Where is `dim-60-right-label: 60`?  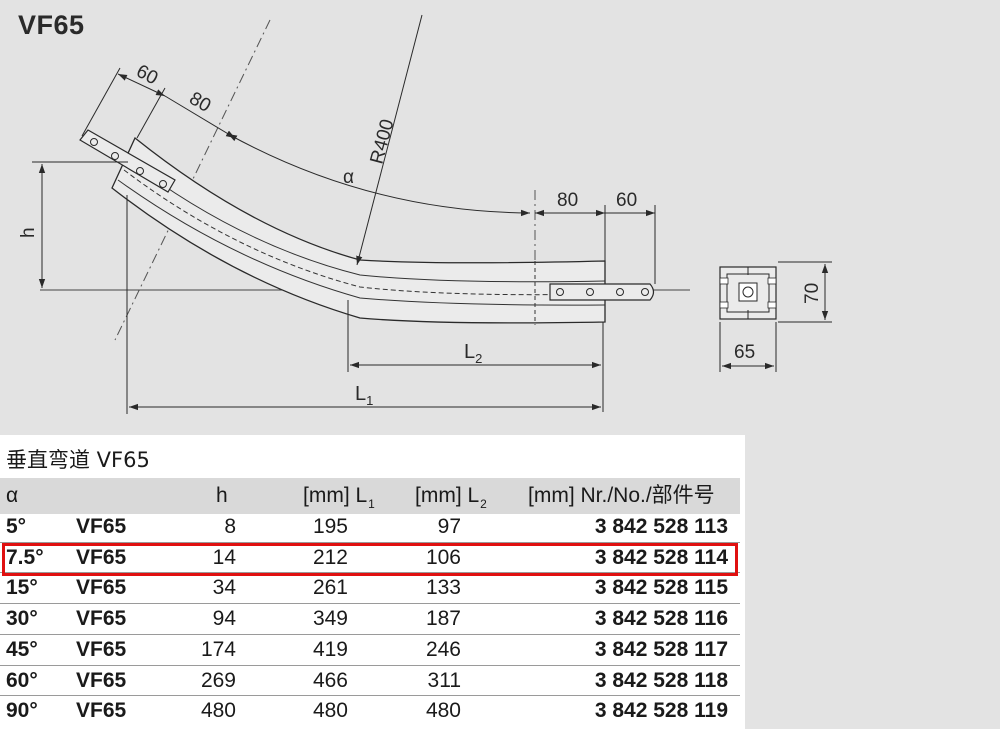 dim-60-right-label: 60 is located at coordinates (626, 200).